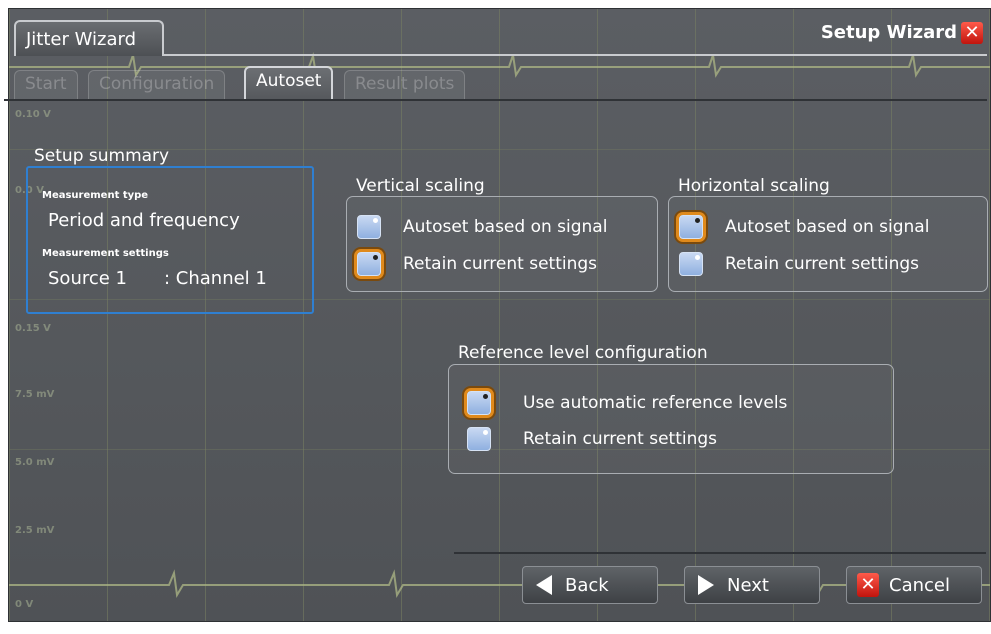 The image size is (991, 634). Describe the element at coordinates (544, 585) in the screenshot. I see `arrow-left-icon` at that location.